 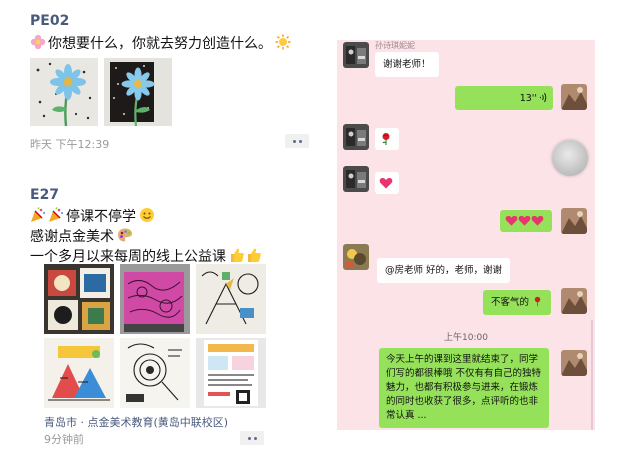 I want to click on chat-message-heart, so click(x=387, y=183).